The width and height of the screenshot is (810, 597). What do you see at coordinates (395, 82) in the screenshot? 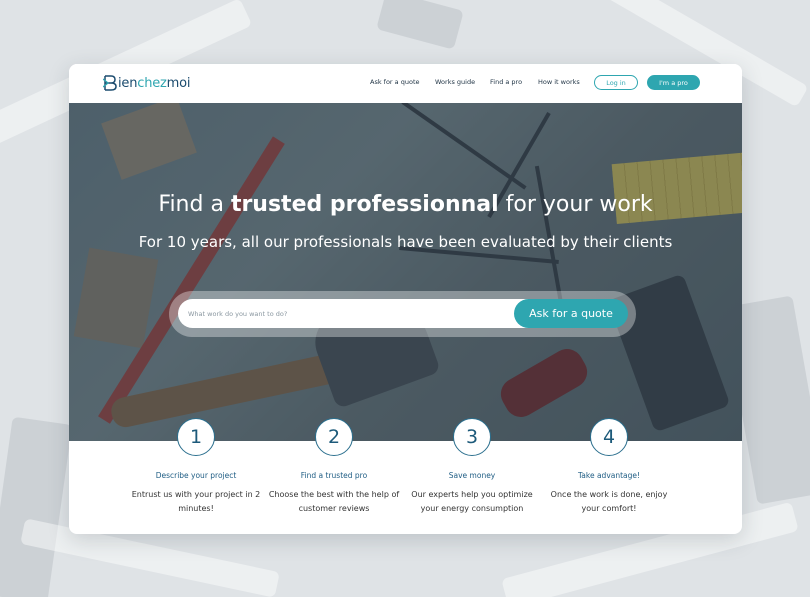
I see `nav-ask-quote: Ask for a quote` at bounding box center [395, 82].